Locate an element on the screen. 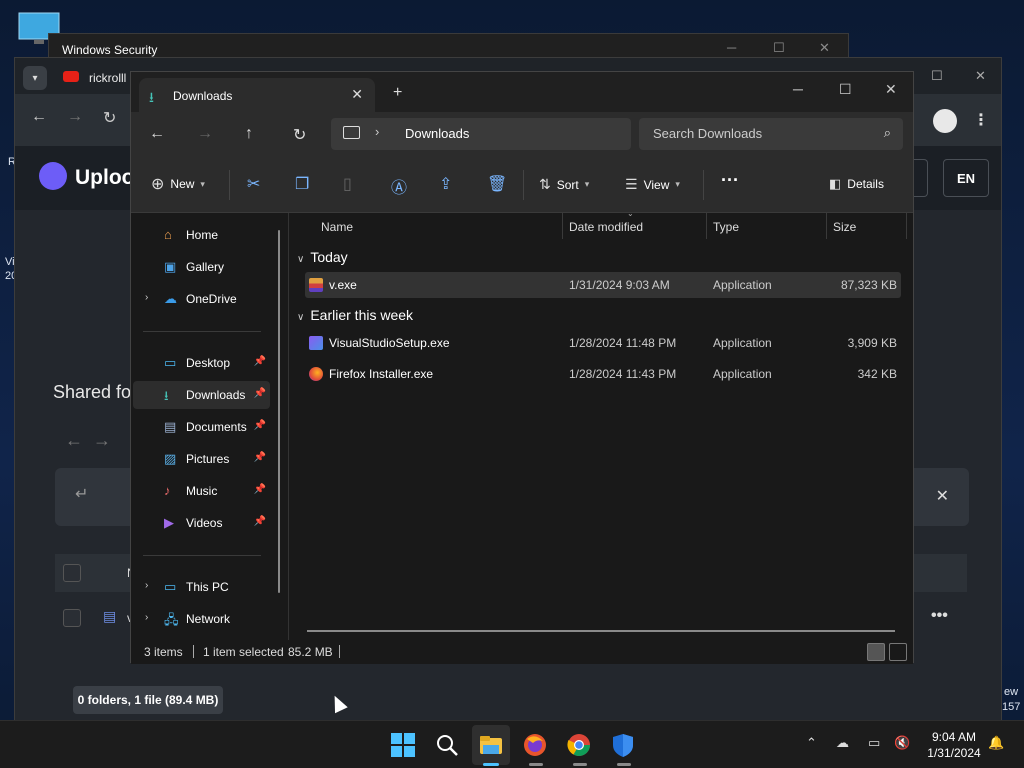 This screenshot has width=1024, height=768. explorer-address-bar: ← → ↑ ↻ › Downloads Search Downloads ⌕ is located at coordinates (522, 135).